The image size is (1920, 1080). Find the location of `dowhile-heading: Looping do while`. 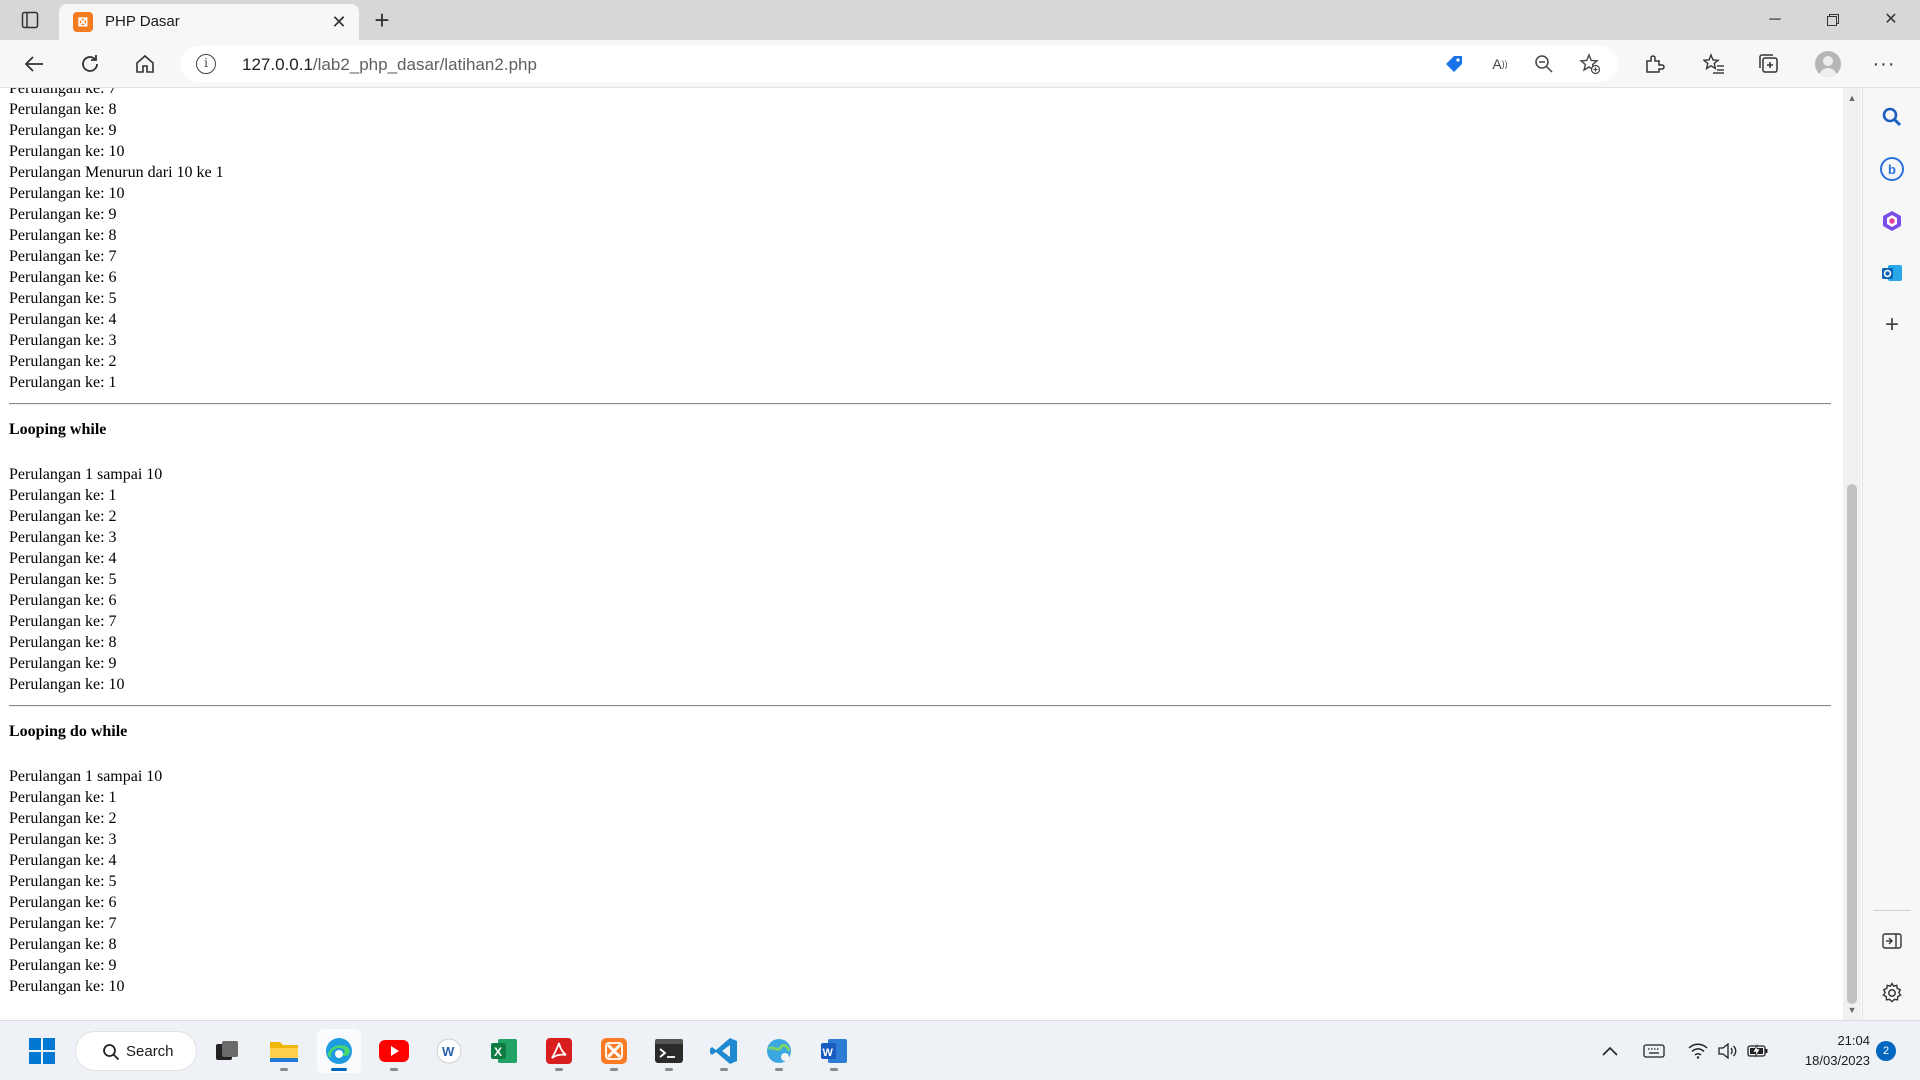

dowhile-heading: Looping do while is located at coordinates (68, 731).